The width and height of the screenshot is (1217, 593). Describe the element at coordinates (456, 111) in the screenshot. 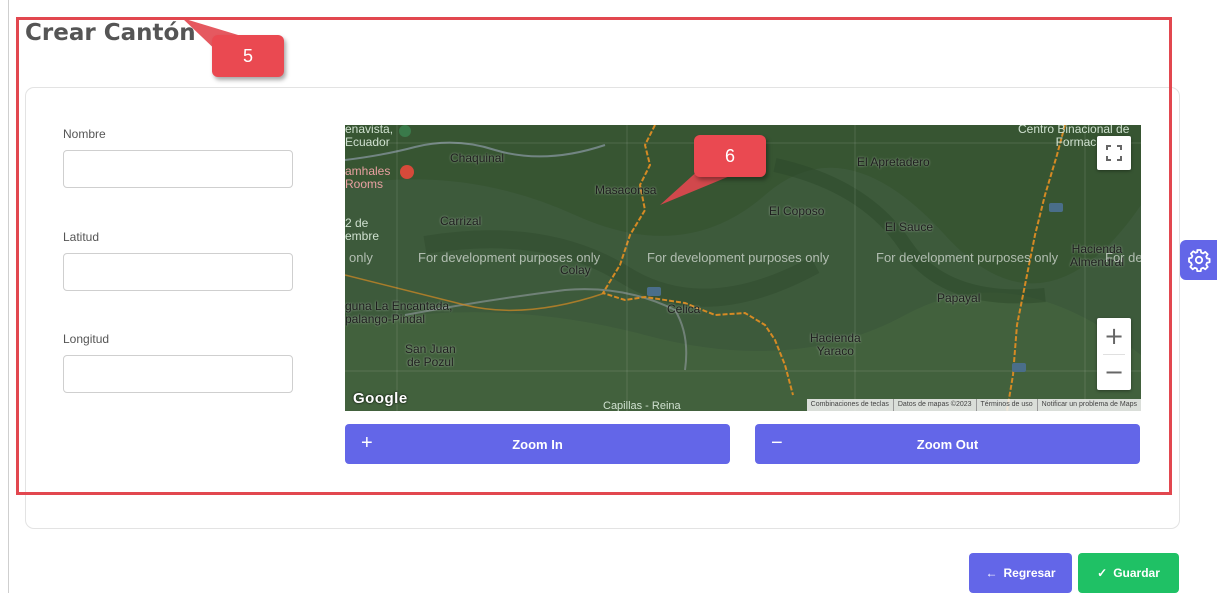

I see `annotation-pointers` at that location.